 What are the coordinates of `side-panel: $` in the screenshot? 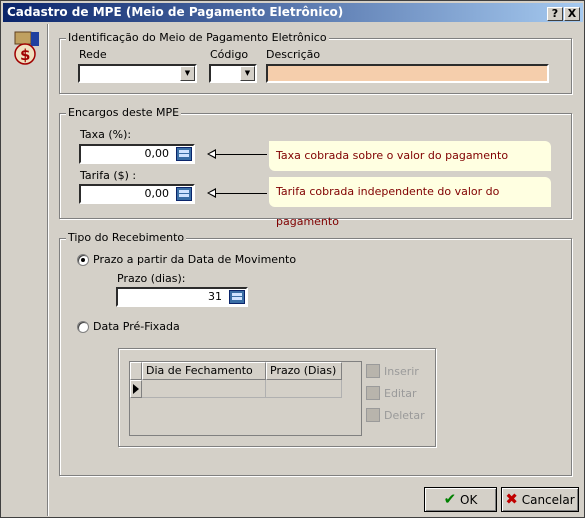 It's located at (25, 270).